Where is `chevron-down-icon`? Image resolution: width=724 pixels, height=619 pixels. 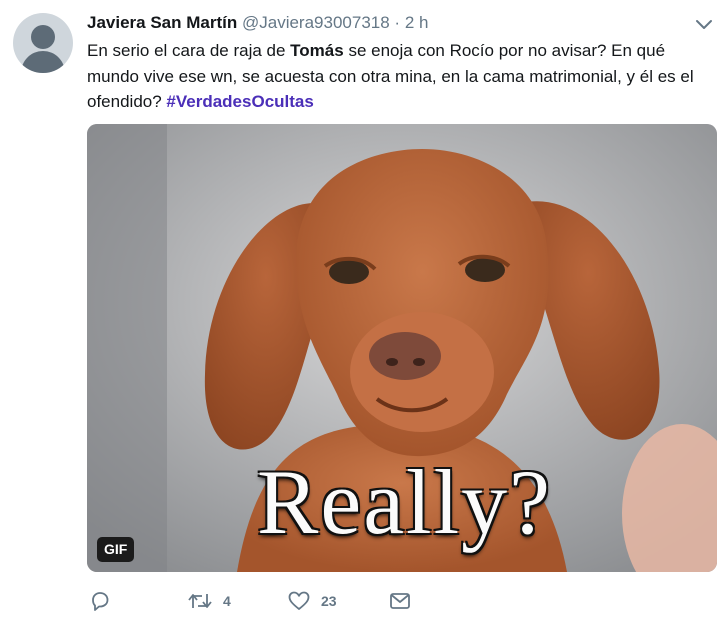 chevron-down-icon is located at coordinates (704, 25).